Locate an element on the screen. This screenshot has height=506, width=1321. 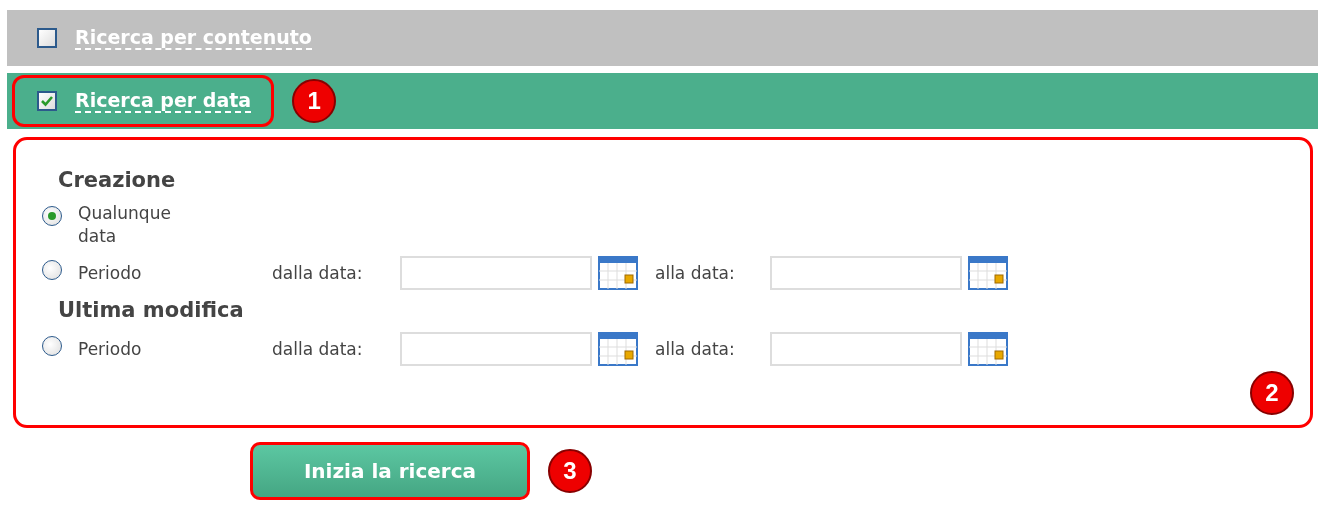
search-button: Inizia la ricerca is located at coordinates (390, 471).